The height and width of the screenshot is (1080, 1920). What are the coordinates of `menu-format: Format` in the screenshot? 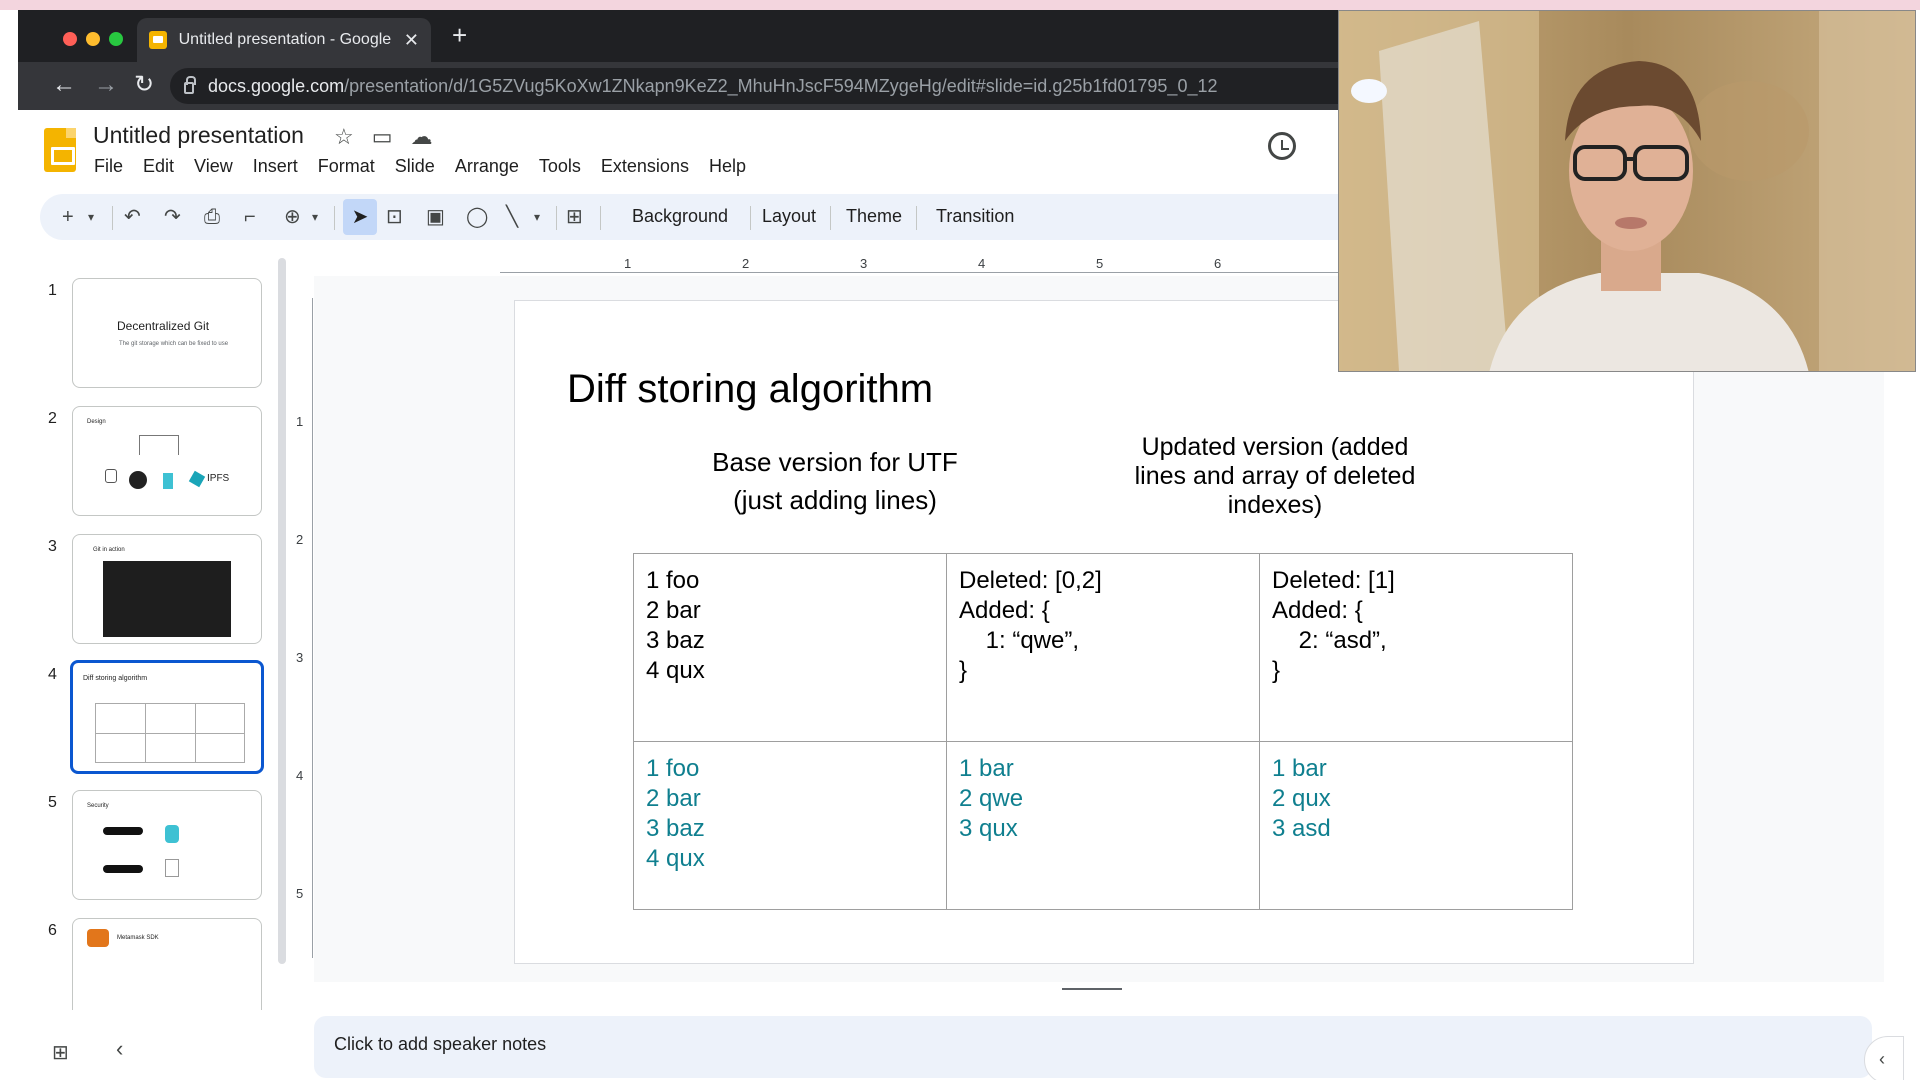 It's located at (346, 166).